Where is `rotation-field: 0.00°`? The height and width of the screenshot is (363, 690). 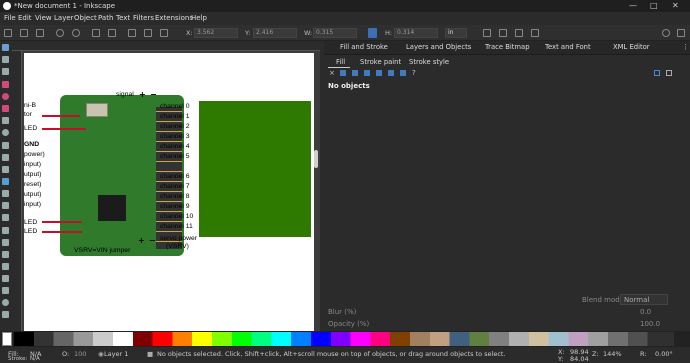 rotation-field: 0.00° is located at coordinates (664, 354).